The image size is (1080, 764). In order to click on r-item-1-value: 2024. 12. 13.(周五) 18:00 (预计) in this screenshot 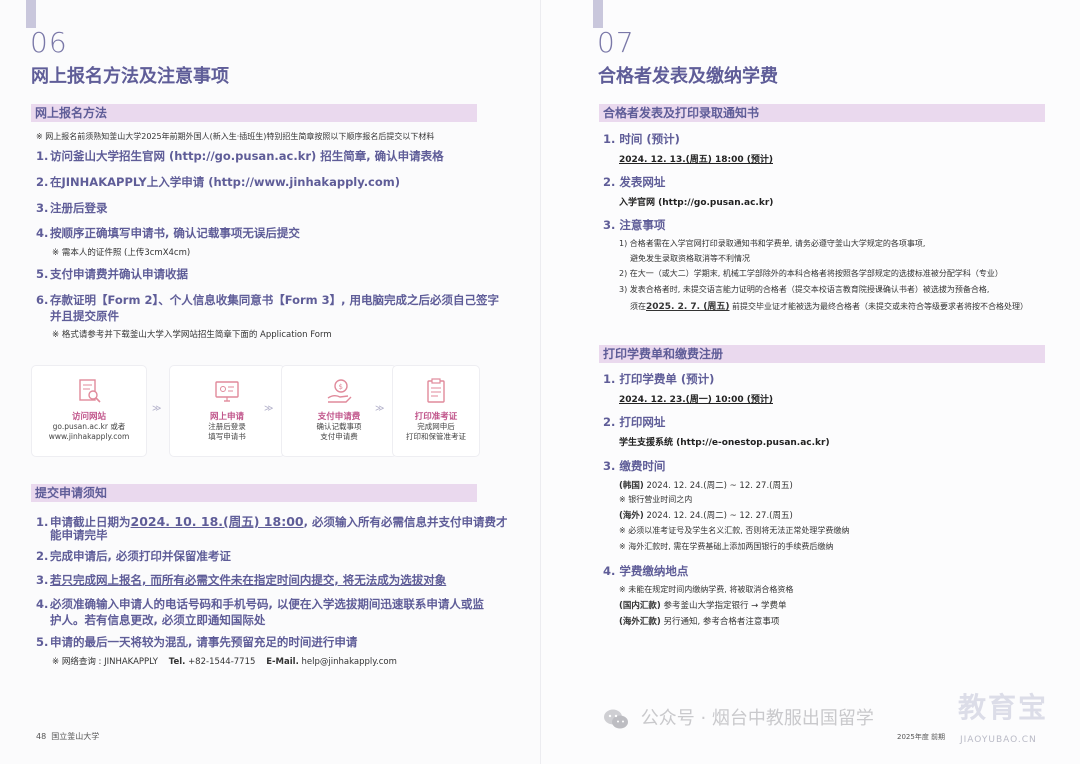, I will do `click(696, 160)`.